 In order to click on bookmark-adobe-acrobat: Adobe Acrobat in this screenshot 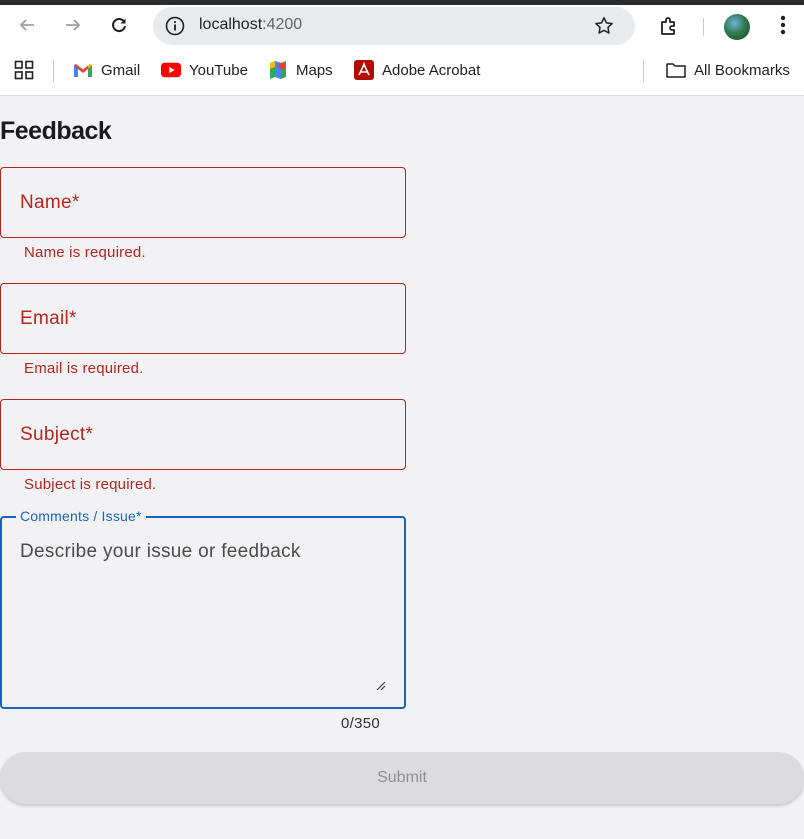, I will do `click(417, 70)`.